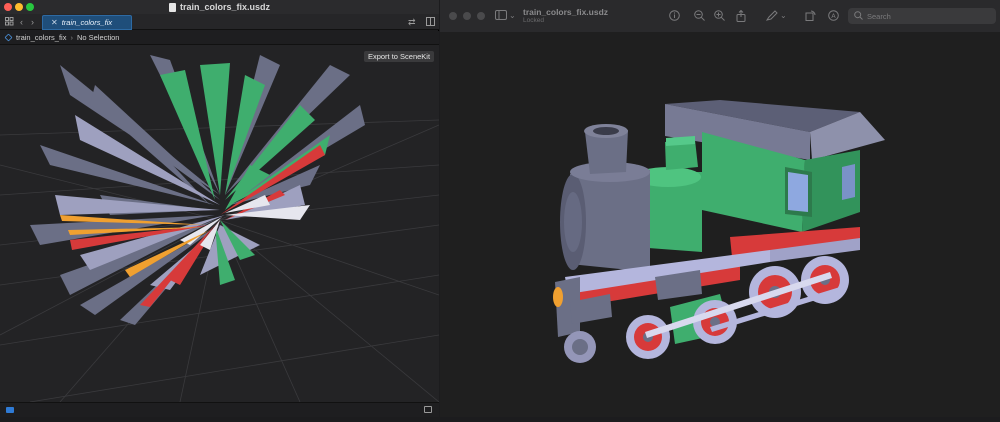  Describe the element at coordinates (699, 17) in the screenshot. I see `zoom-out-icon` at that location.